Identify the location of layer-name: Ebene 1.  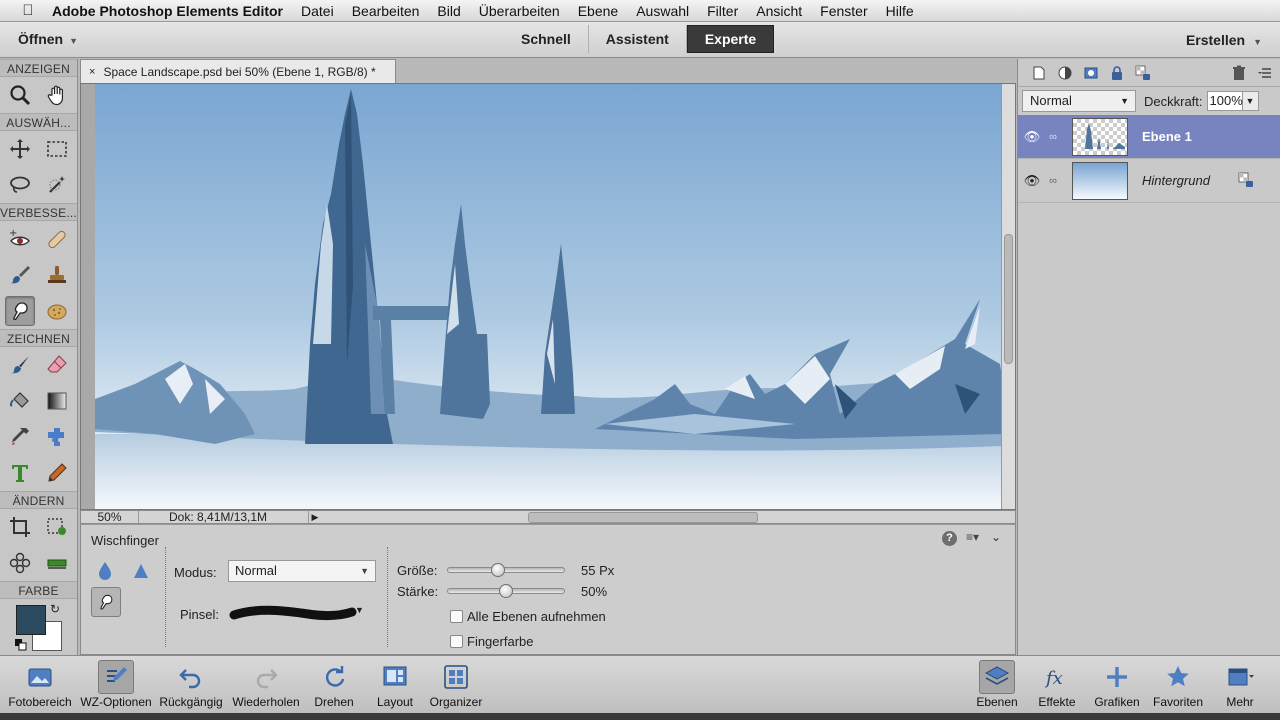
(1167, 136).